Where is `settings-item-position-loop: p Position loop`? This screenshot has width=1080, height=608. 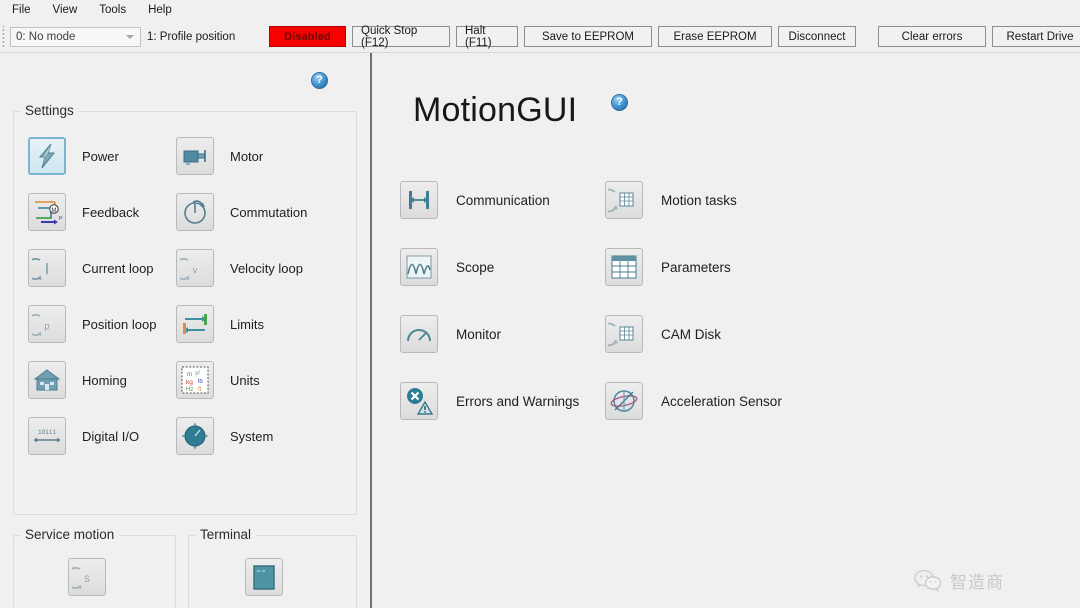 settings-item-position-loop: p Position loop is located at coordinates (92, 324).